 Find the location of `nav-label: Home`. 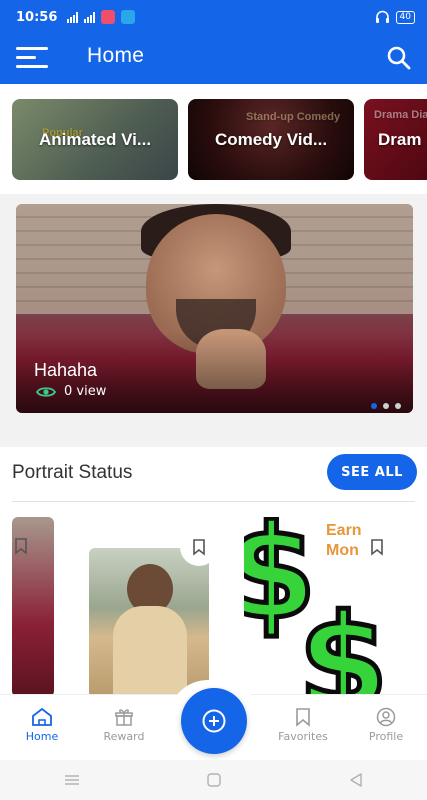

nav-label: Home is located at coordinates (42, 736).